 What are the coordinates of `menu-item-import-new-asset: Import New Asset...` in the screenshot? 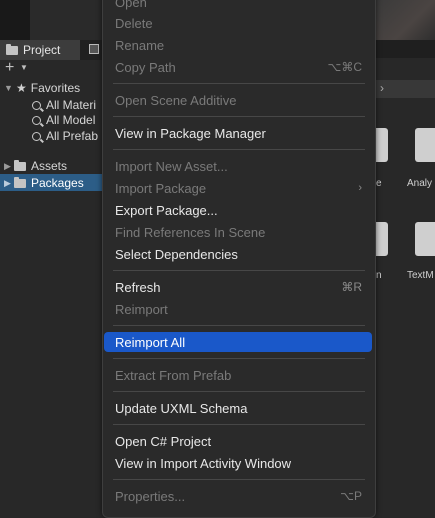 It's located at (238, 166).